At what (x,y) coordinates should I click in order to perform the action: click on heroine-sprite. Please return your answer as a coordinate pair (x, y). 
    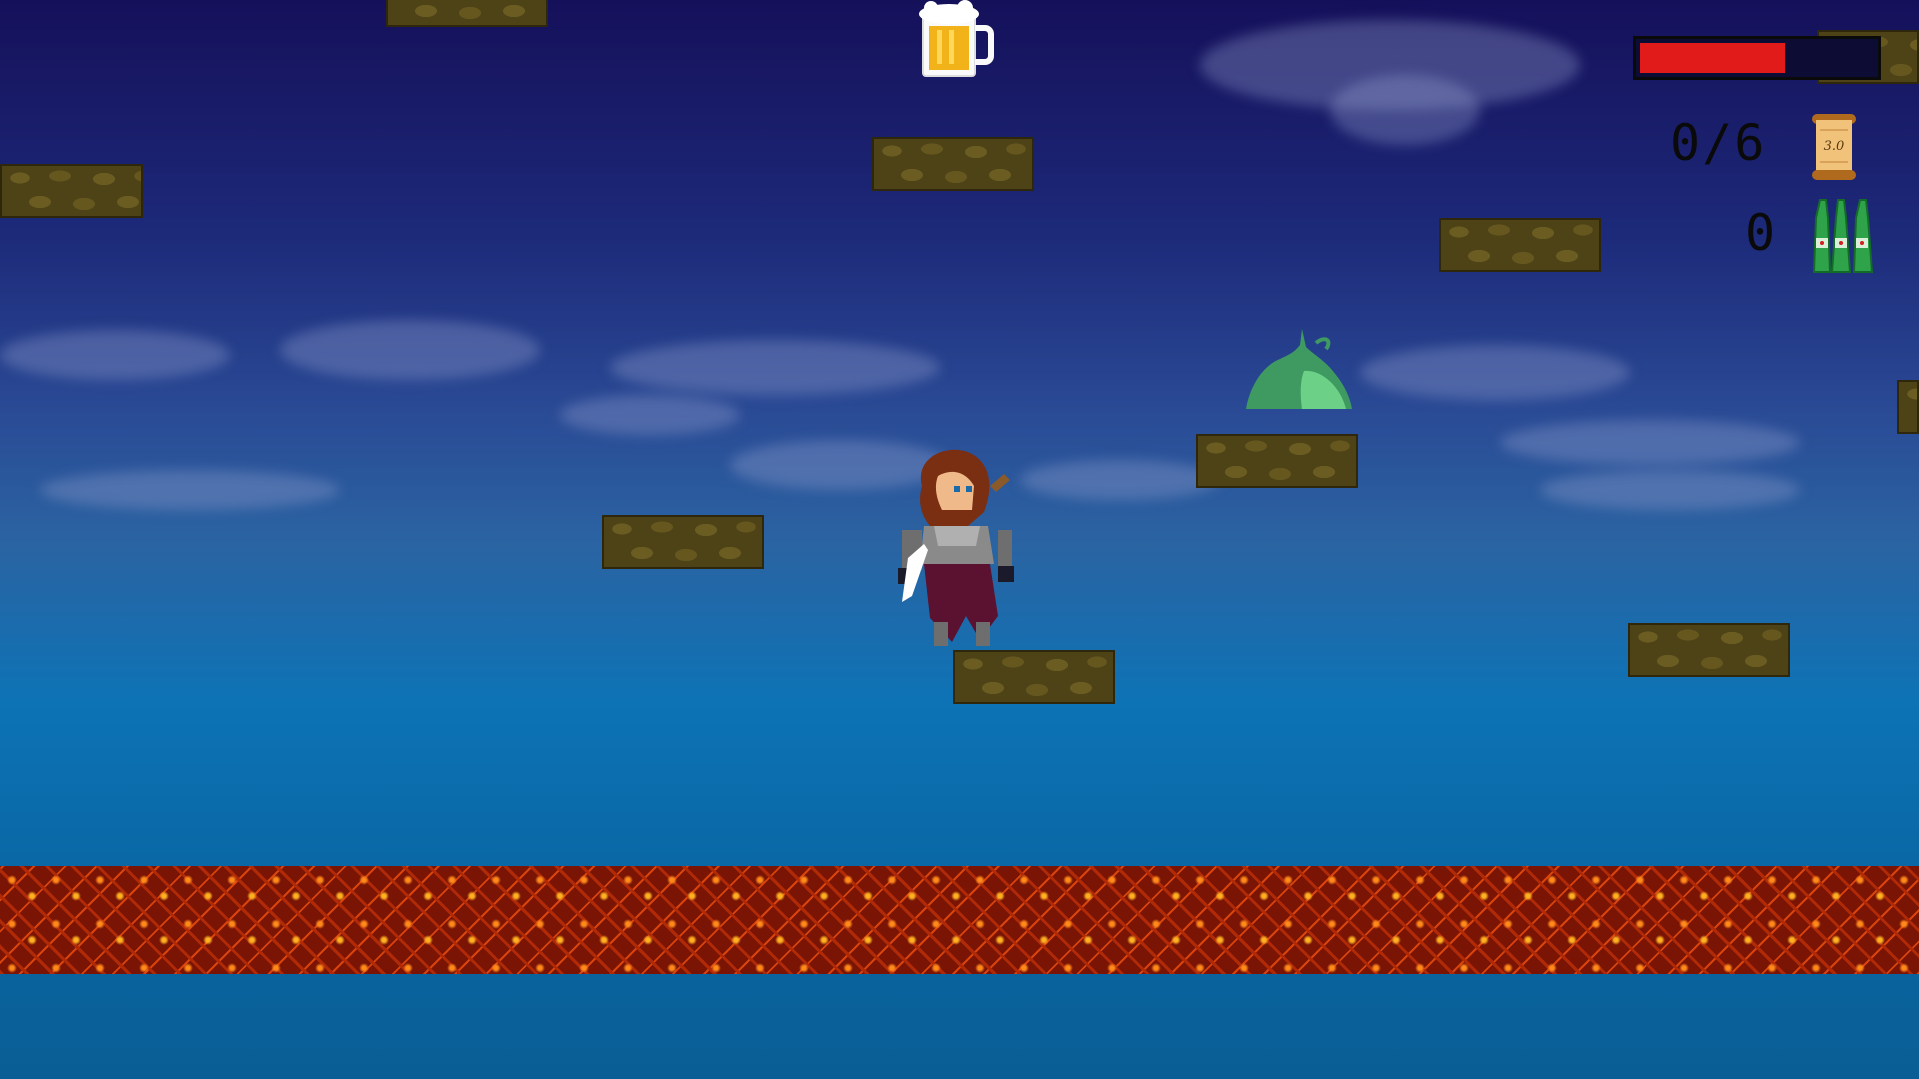
    Looking at the image, I should click on (956, 547).